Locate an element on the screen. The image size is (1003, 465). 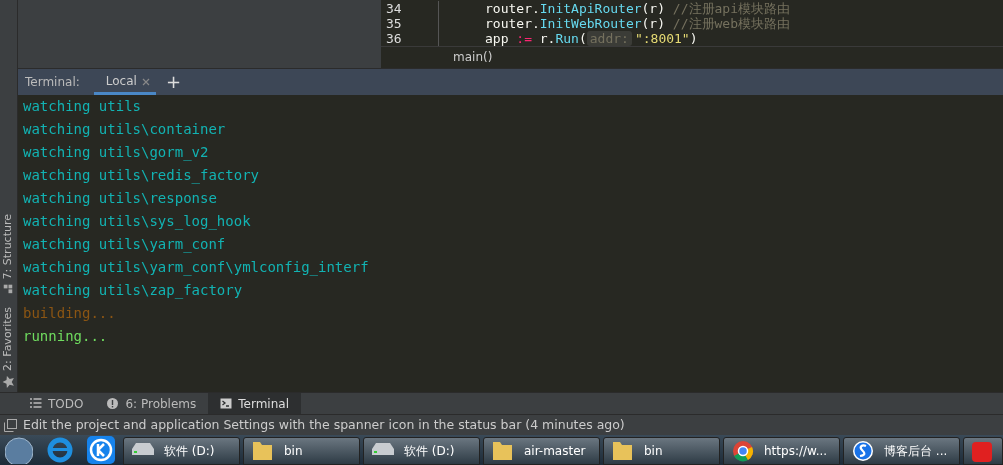
terminal-label: Terminal: is located at coordinates (52, 82).